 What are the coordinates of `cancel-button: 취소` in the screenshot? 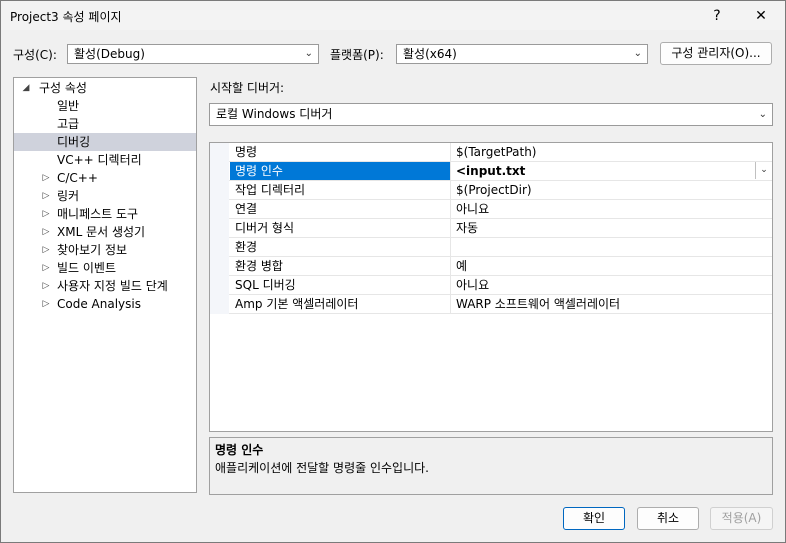 It's located at (668, 518).